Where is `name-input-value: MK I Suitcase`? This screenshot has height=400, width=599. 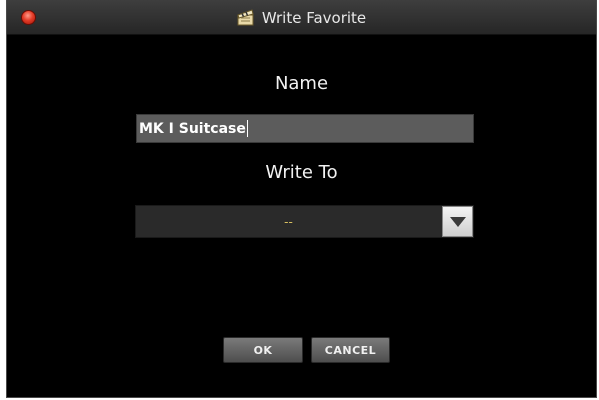 name-input-value: MK I Suitcase is located at coordinates (192, 128).